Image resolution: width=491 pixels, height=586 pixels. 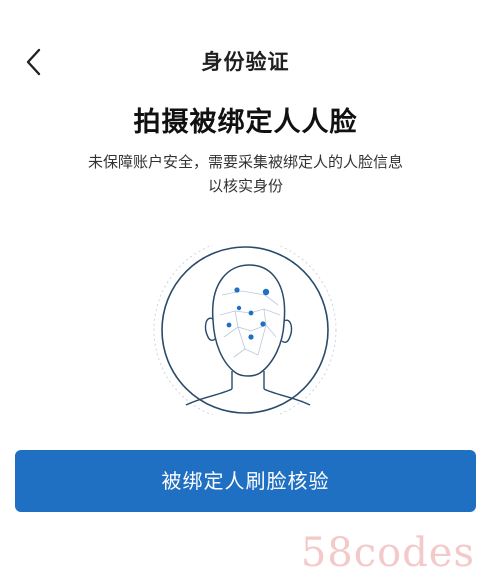 I want to click on description: 未保障账户安全，需要采集被绑定人的人脸信息 以核实身份, so click(x=245, y=174).